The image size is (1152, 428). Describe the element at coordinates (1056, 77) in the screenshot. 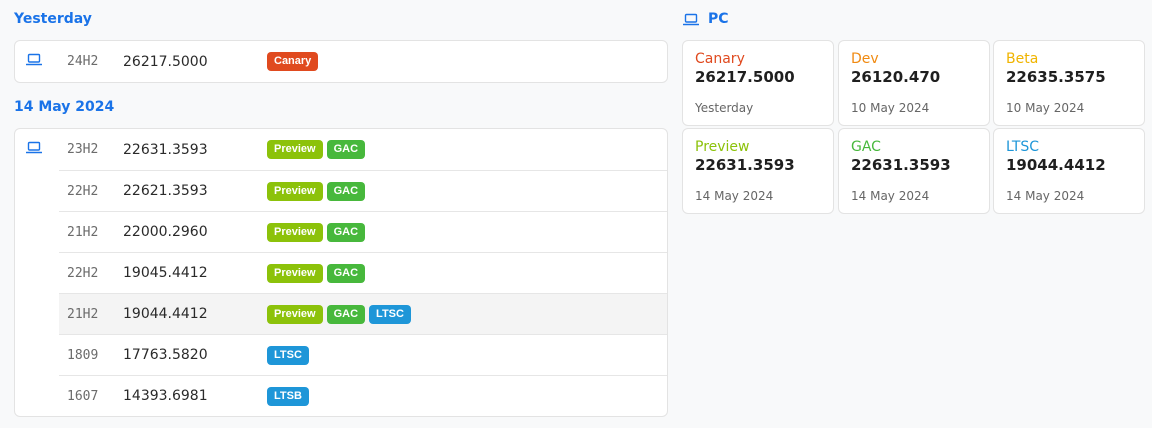

I see `channel-build: 22635.3575` at that location.